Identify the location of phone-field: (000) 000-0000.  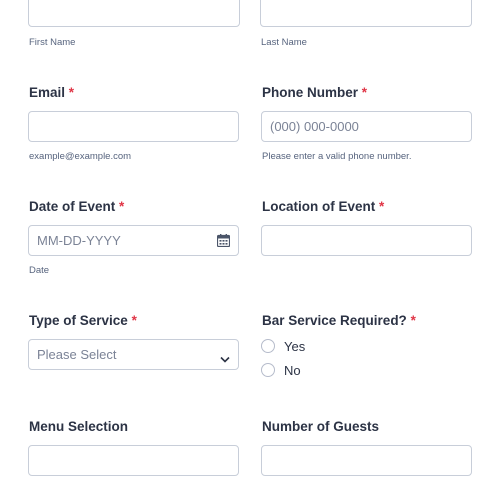
(366, 126).